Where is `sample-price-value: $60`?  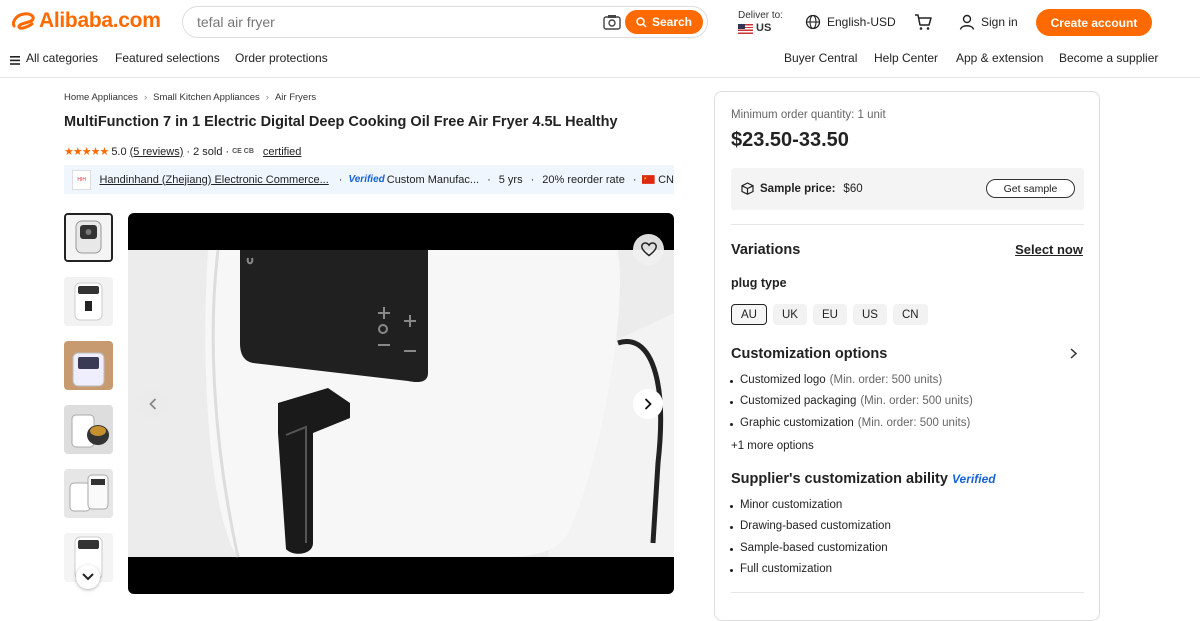
sample-price-value: $60 is located at coordinates (853, 188).